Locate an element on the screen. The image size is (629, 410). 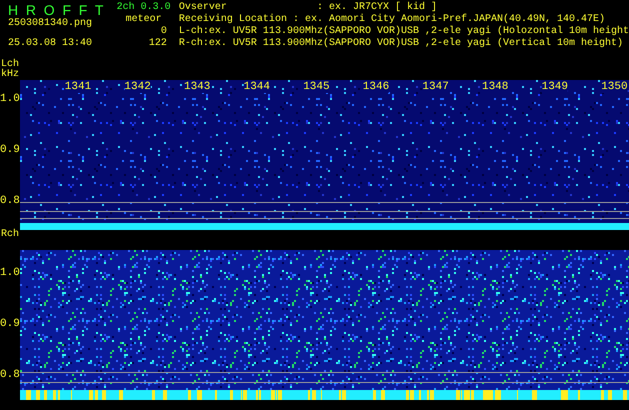
time-label: 1341 is located at coordinates (78, 87).